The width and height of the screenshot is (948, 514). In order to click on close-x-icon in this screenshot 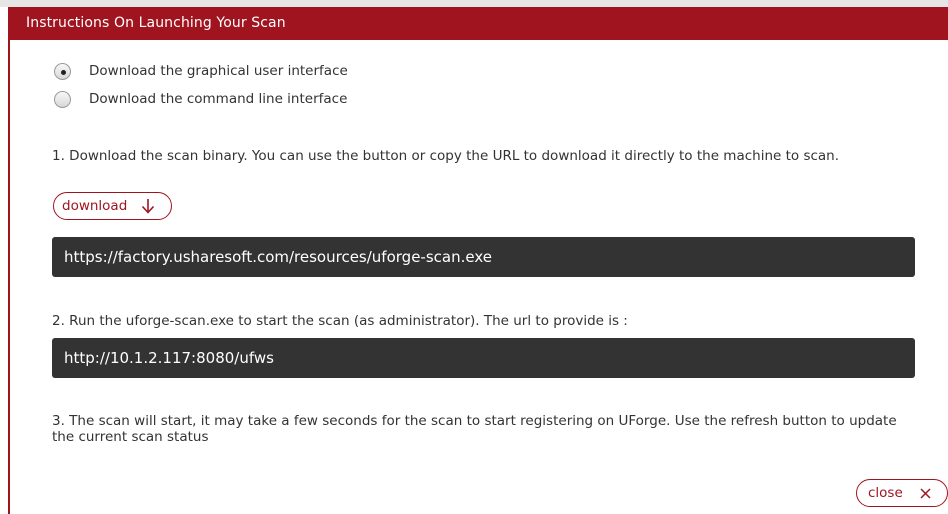, I will do `click(925, 493)`.